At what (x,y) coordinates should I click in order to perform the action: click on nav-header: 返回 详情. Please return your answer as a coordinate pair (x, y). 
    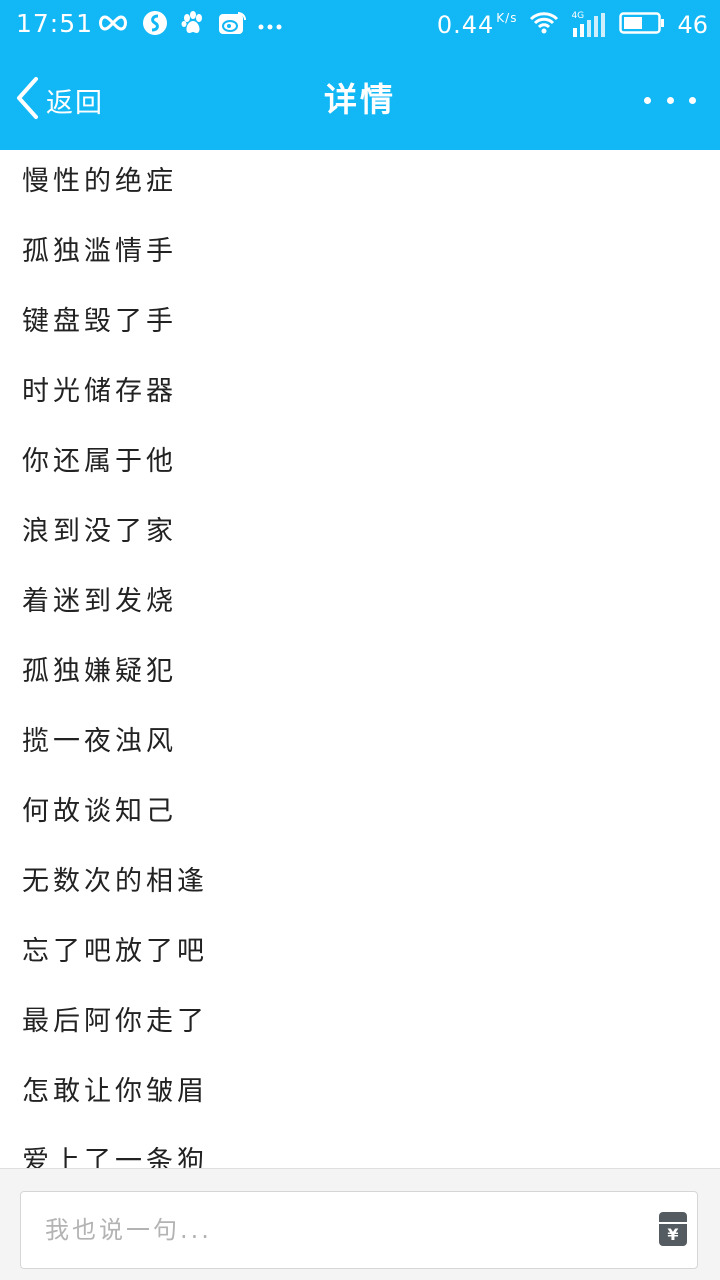
    Looking at the image, I should click on (360, 100).